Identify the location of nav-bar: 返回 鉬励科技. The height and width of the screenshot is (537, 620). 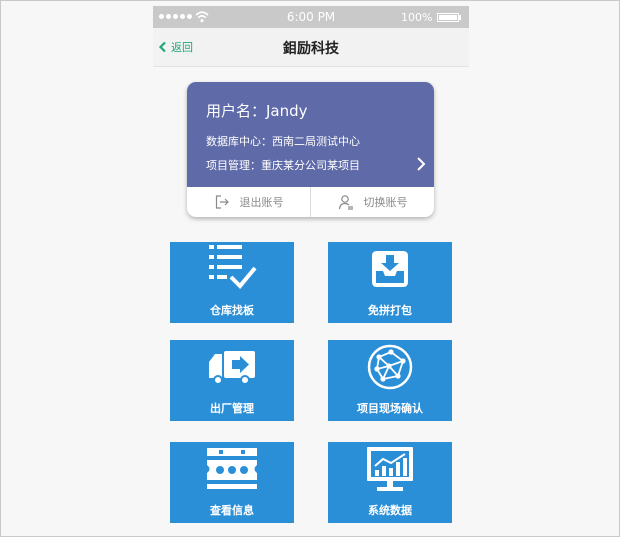
(311, 47).